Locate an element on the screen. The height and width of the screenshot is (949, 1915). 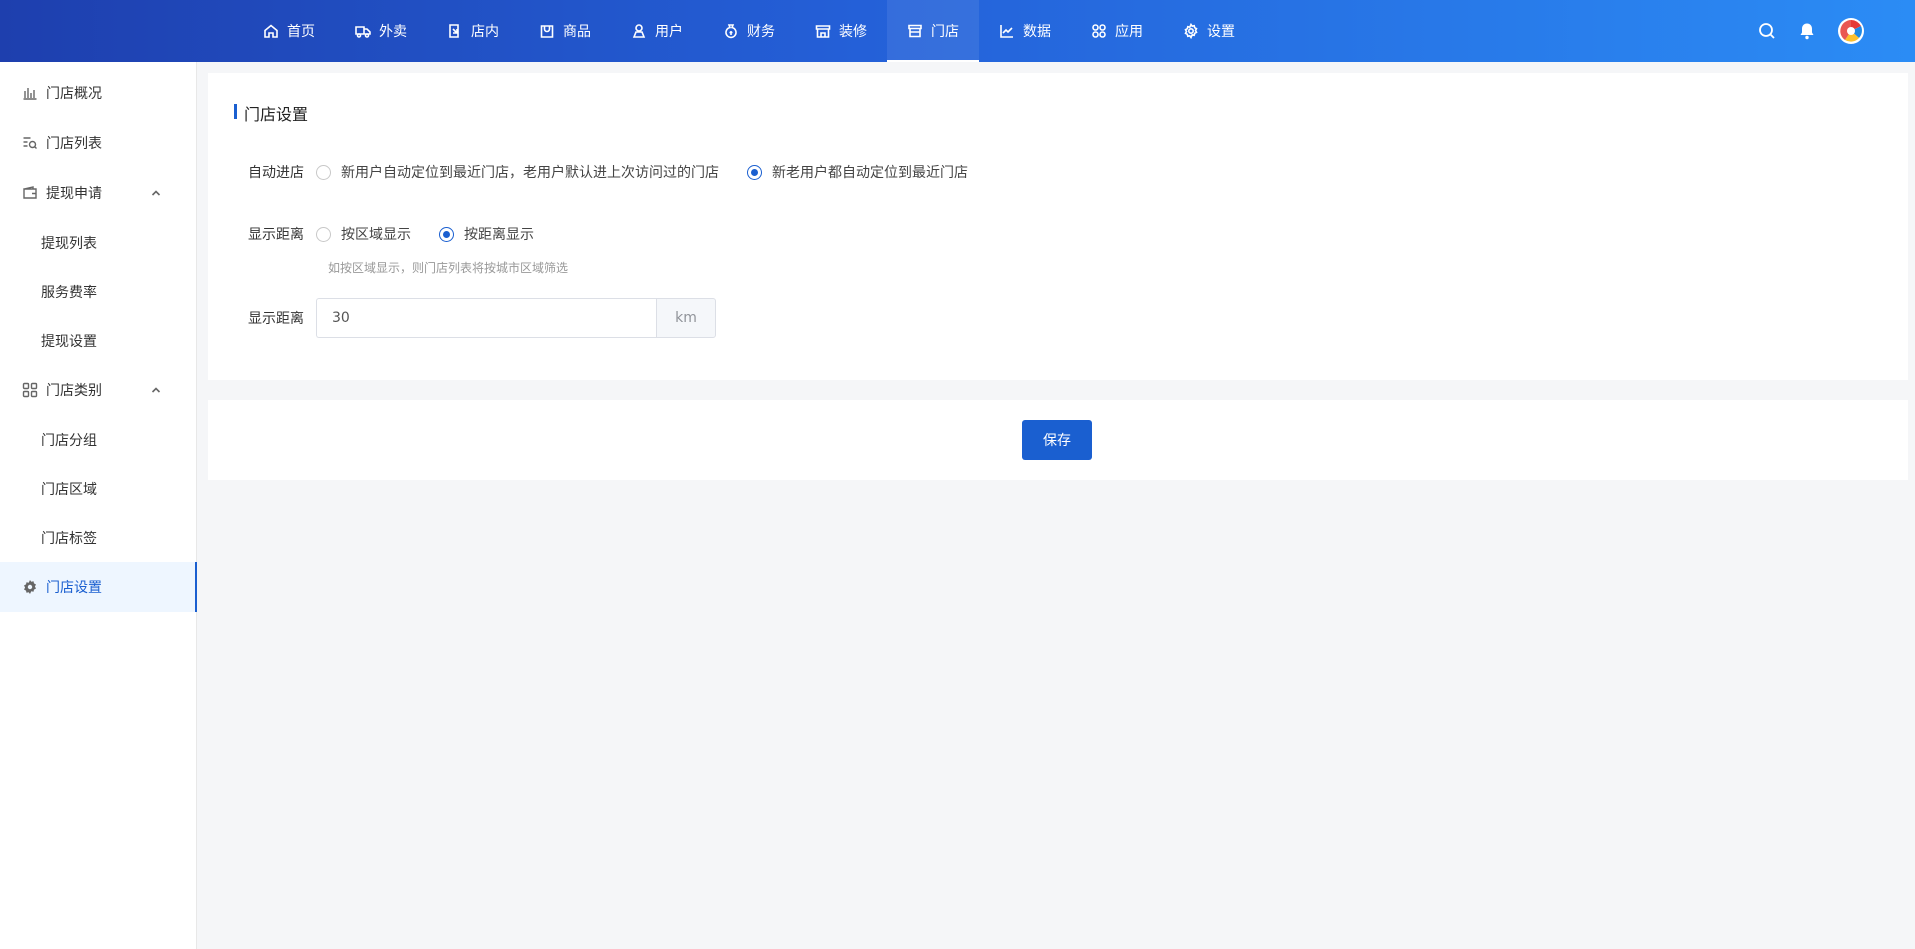
nav-item-label: 用户 is located at coordinates (669, 32).